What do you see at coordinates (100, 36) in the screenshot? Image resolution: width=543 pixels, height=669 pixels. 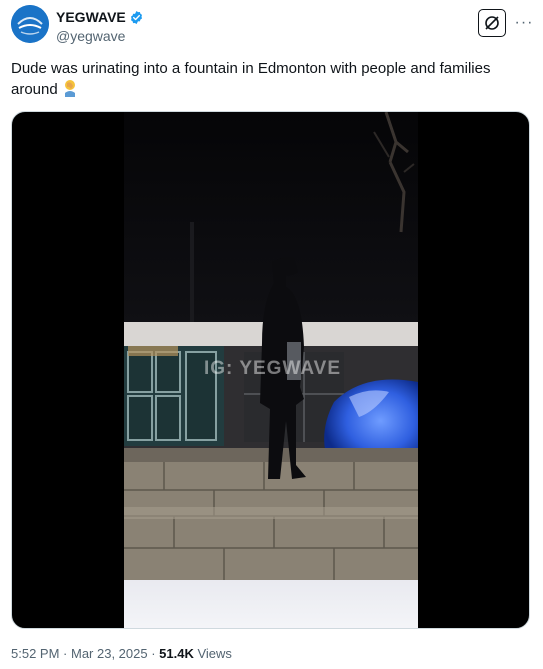 I see `handle: @yegwave` at bounding box center [100, 36].